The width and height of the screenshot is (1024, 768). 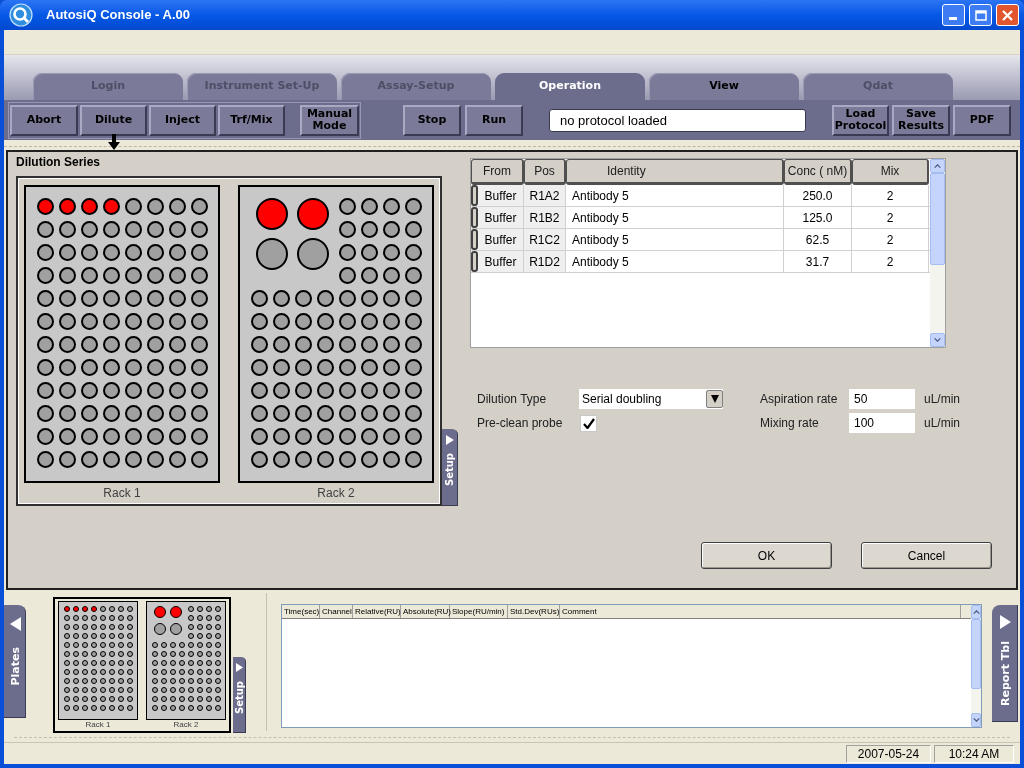 What do you see at coordinates (926, 555) in the screenshot?
I see `dialog-button: Cancel` at bounding box center [926, 555].